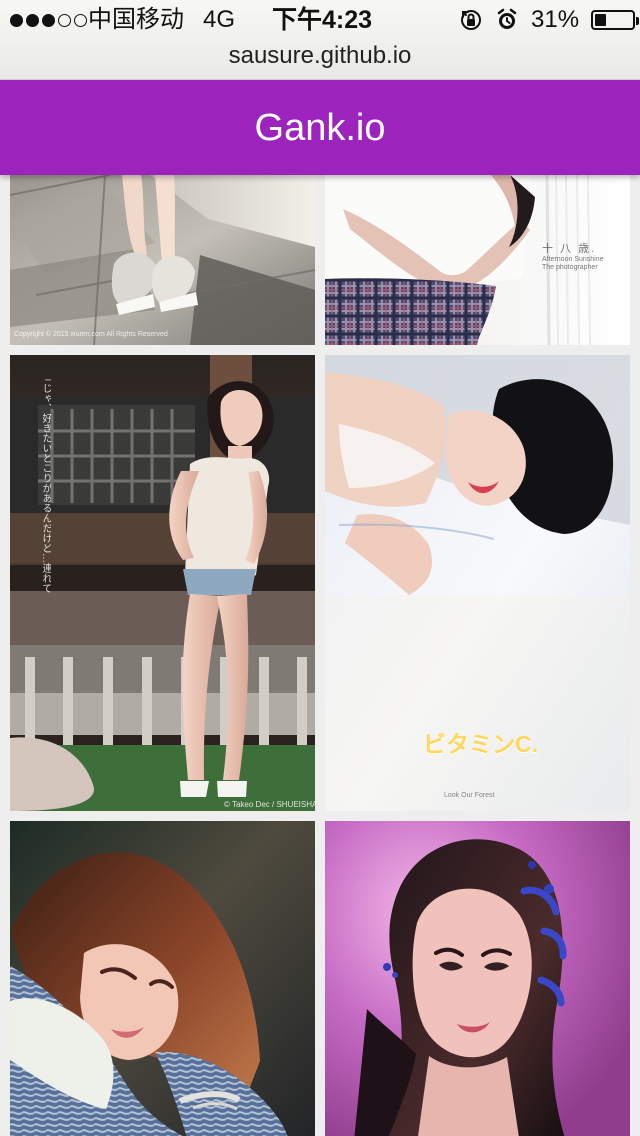  What do you see at coordinates (45, 484) in the screenshot?
I see `vertical-photo-caption: 「じゃ、好きたいとこりがあるんだけど…連れてって」` at bounding box center [45, 484].